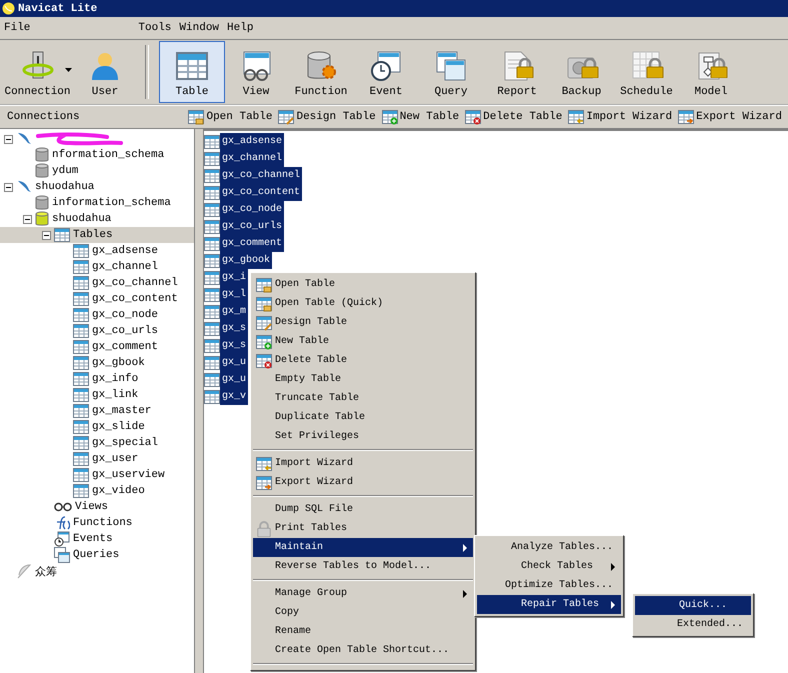 The image size is (788, 673). What do you see at coordinates (730, 117) in the screenshot?
I see `toolbar-action: Export Wizard` at bounding box center [730, 117].